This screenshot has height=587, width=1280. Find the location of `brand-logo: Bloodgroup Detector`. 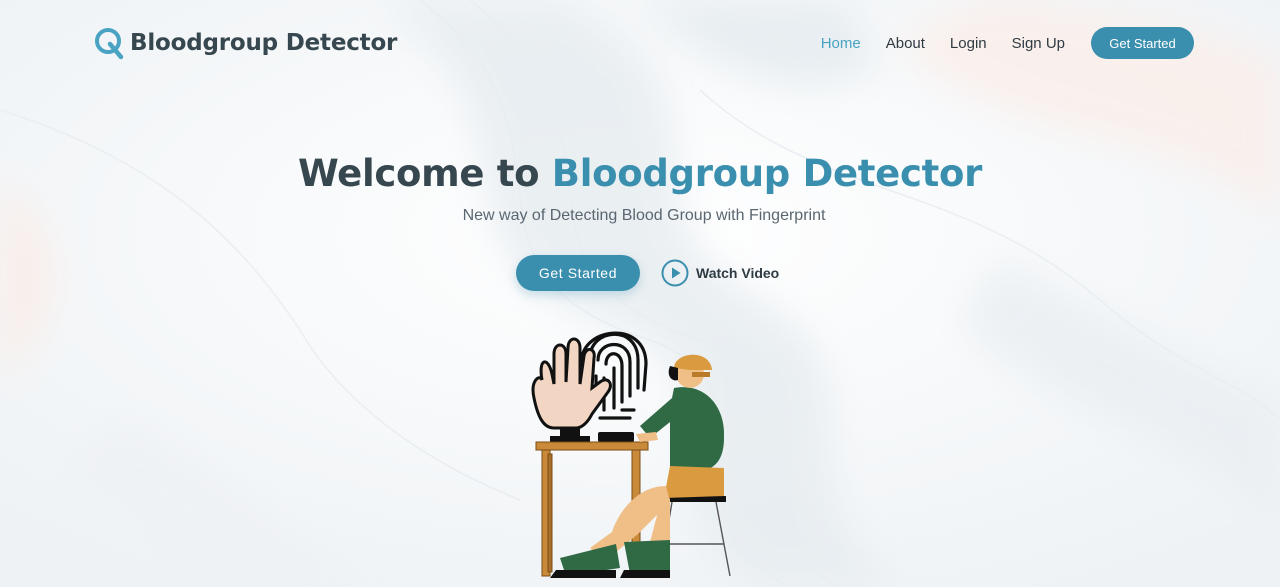

brand-logo: Bloodgroup Detector is located at coordinates (245, 43).